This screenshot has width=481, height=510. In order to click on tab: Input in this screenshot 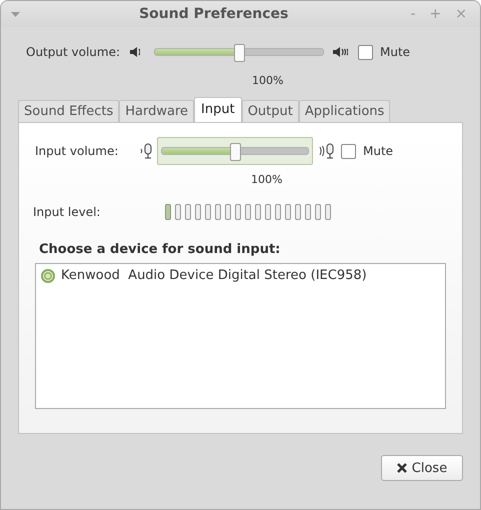, I will do `click(218, 110)`.